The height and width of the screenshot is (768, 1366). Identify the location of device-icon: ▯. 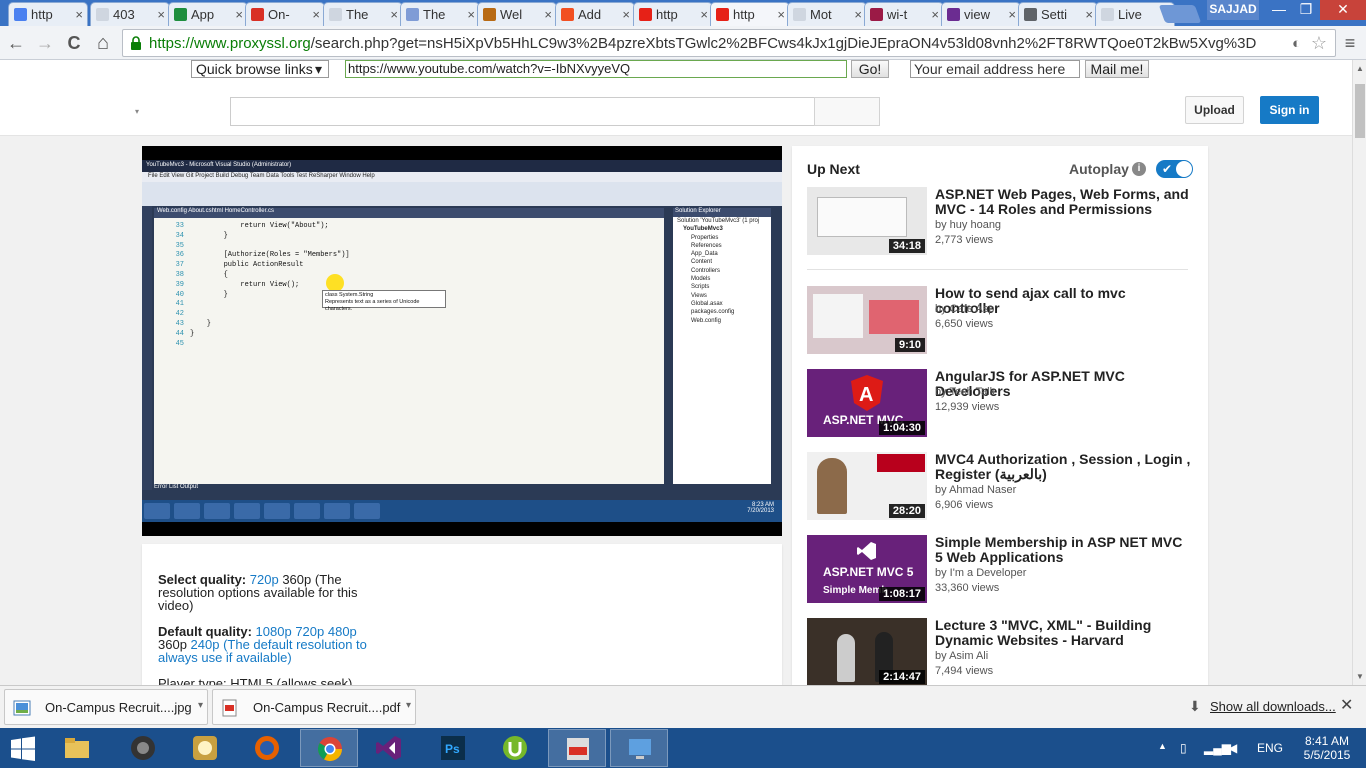
(1183, 748).